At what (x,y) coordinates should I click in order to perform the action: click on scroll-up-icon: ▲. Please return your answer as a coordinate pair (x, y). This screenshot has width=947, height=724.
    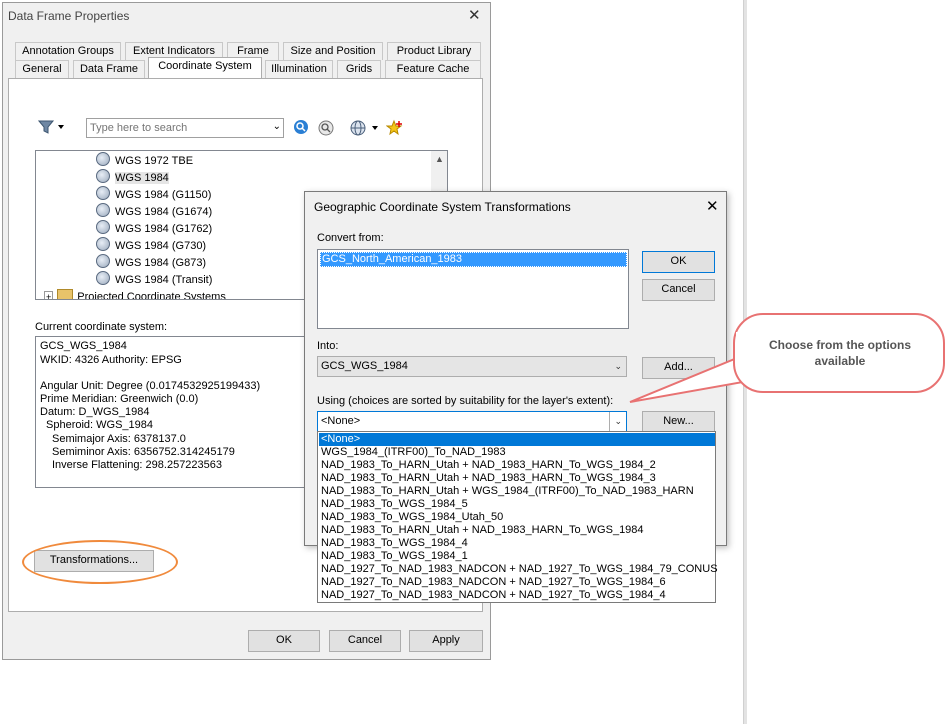
    Looking at the image, I should click on (439, 159).